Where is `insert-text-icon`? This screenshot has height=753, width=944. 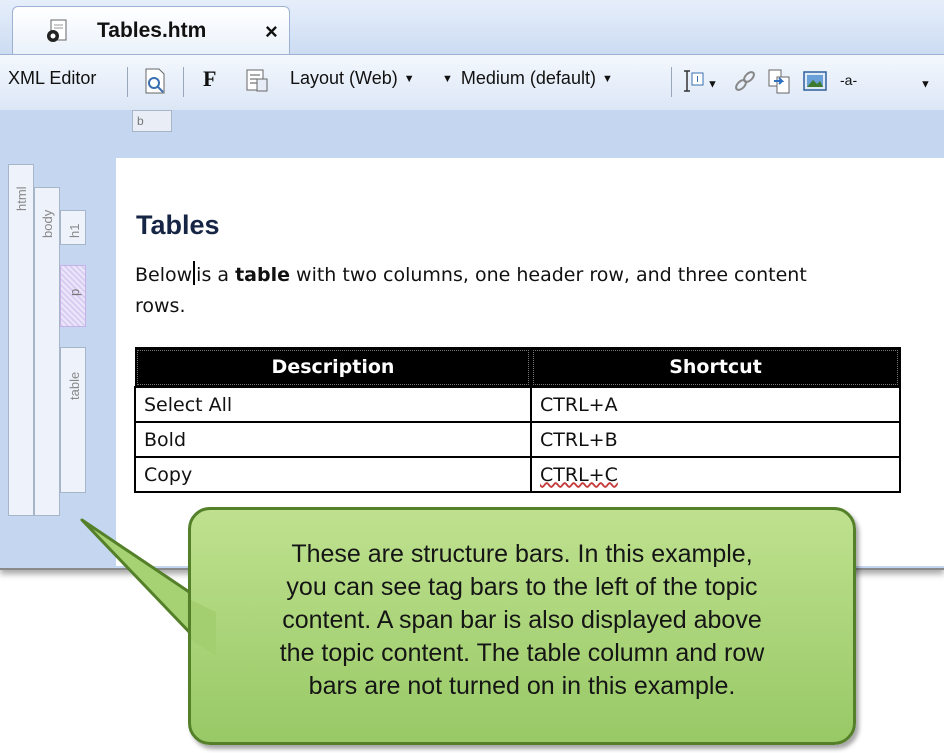 insert-text-icon is located at coordinates (693, 81).